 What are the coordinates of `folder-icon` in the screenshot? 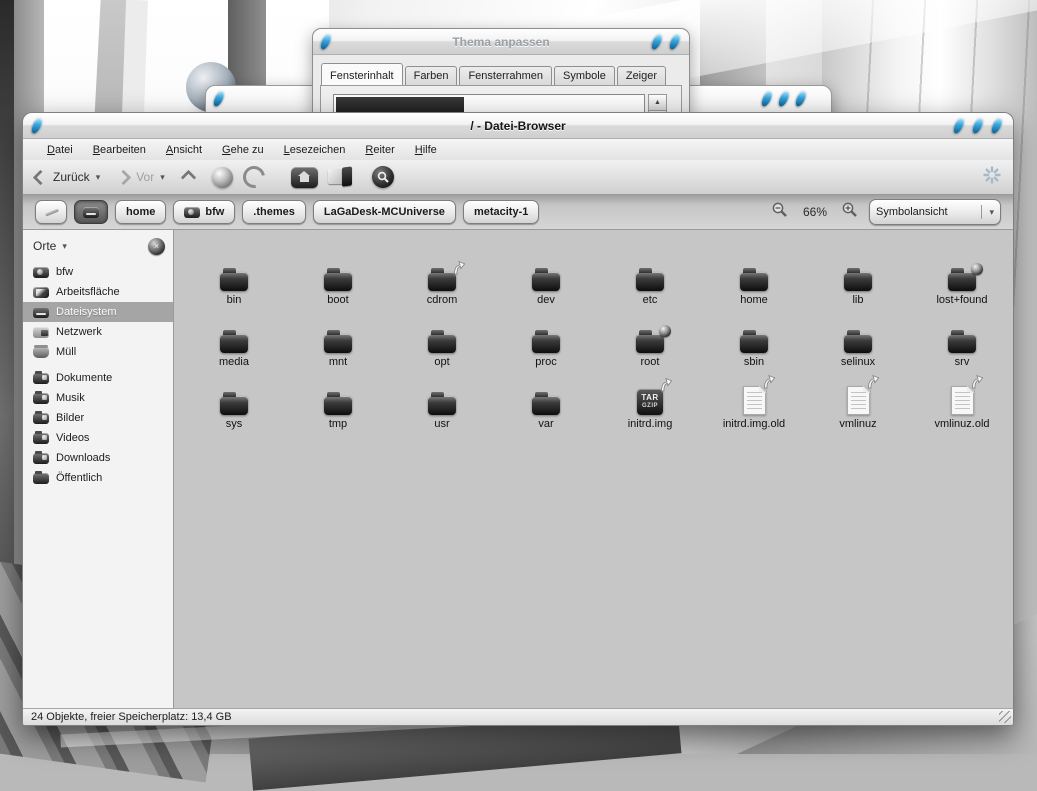 It's located at (234, 279).